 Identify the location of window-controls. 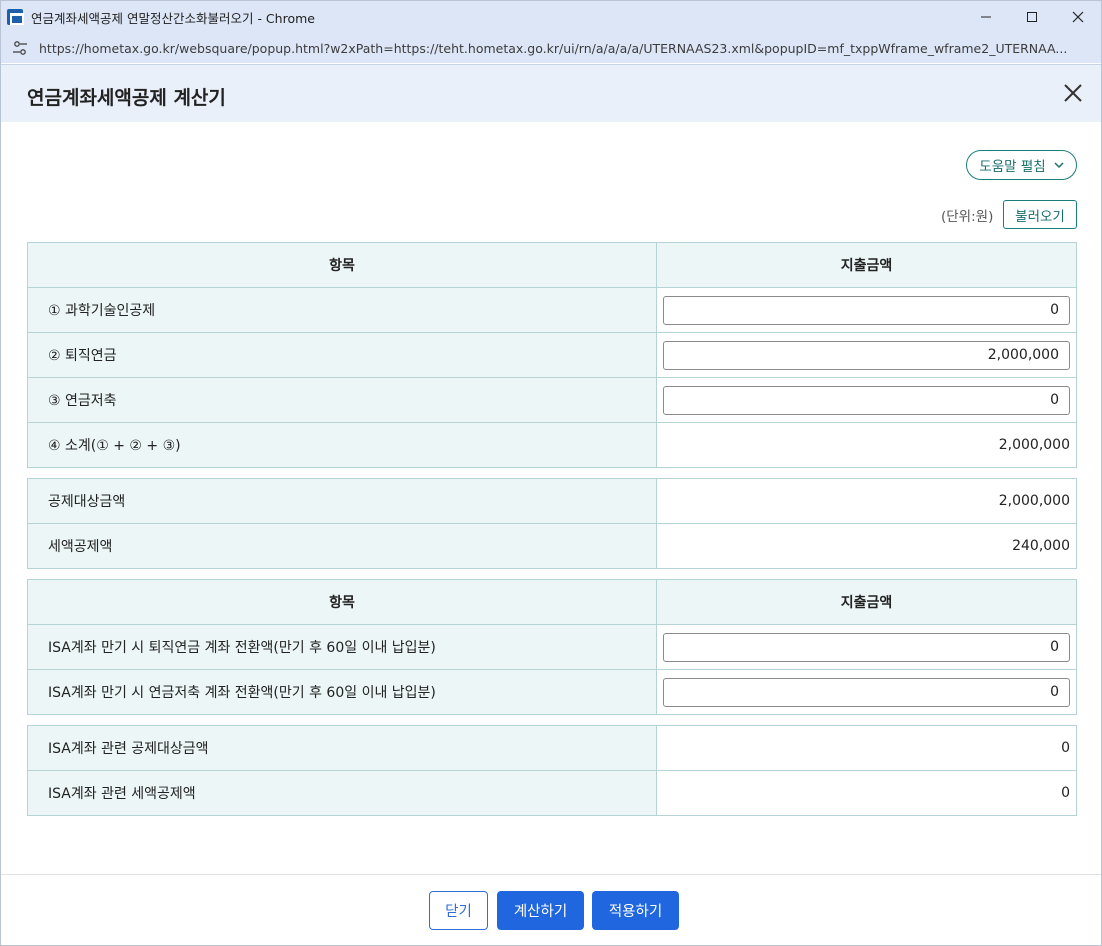
(1032, 17).